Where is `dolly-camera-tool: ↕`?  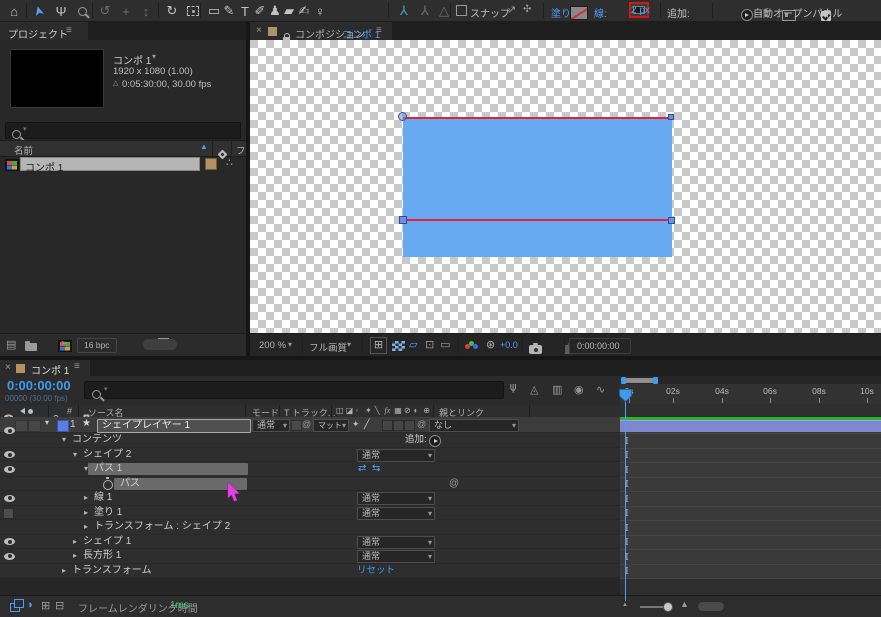
dolly-camera-tool: ↕ is located at coordinates (146, 11).